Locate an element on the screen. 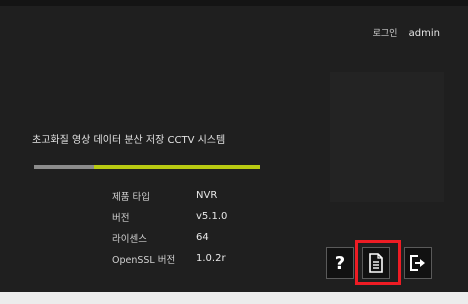 Image resolution: width=468 pixels, height=304 pixels. logout-icon is located at coordinates (417, 263).